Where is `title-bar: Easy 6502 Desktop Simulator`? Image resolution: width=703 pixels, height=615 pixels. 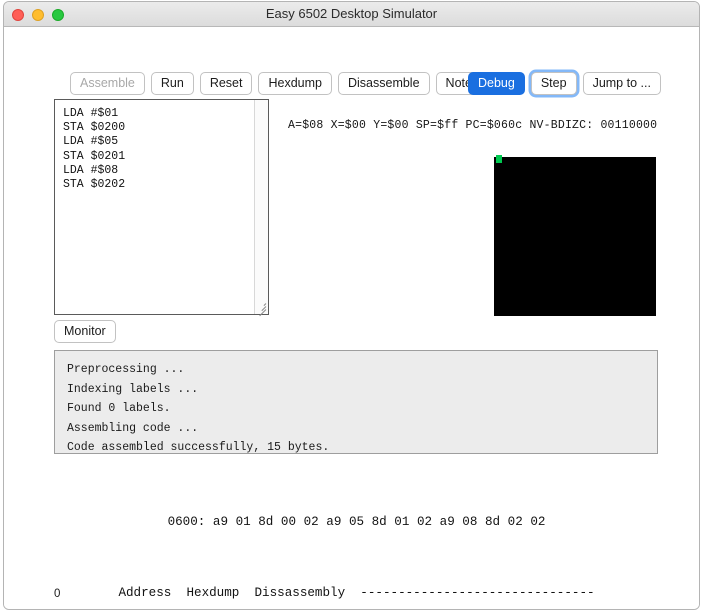
title-bar: Easy 6502 Desktop Simulator is located at coordinates (351, 14).